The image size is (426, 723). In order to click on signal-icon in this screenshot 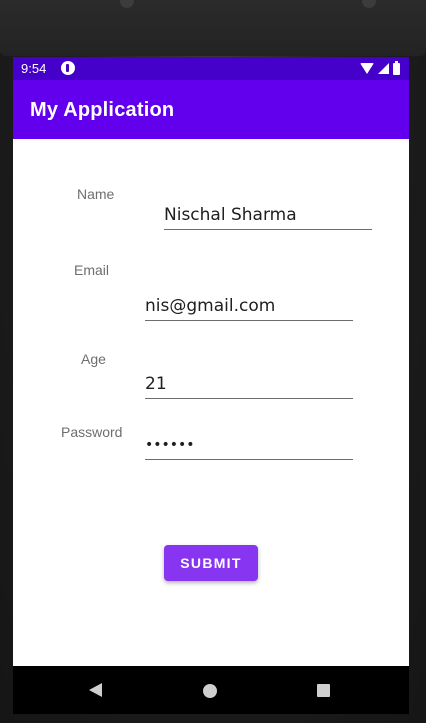, I will do `click(383, 68)`.